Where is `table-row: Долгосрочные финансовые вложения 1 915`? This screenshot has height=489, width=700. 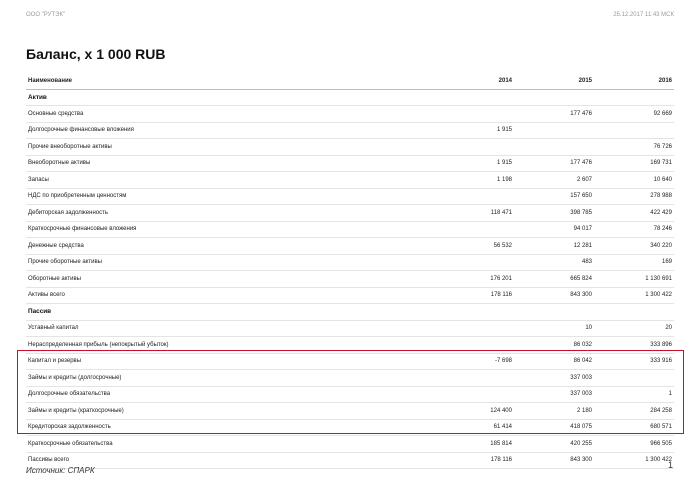
table-row: Долгосрочные финансовые вложения 1 915 is located at coordinates (350, 130).